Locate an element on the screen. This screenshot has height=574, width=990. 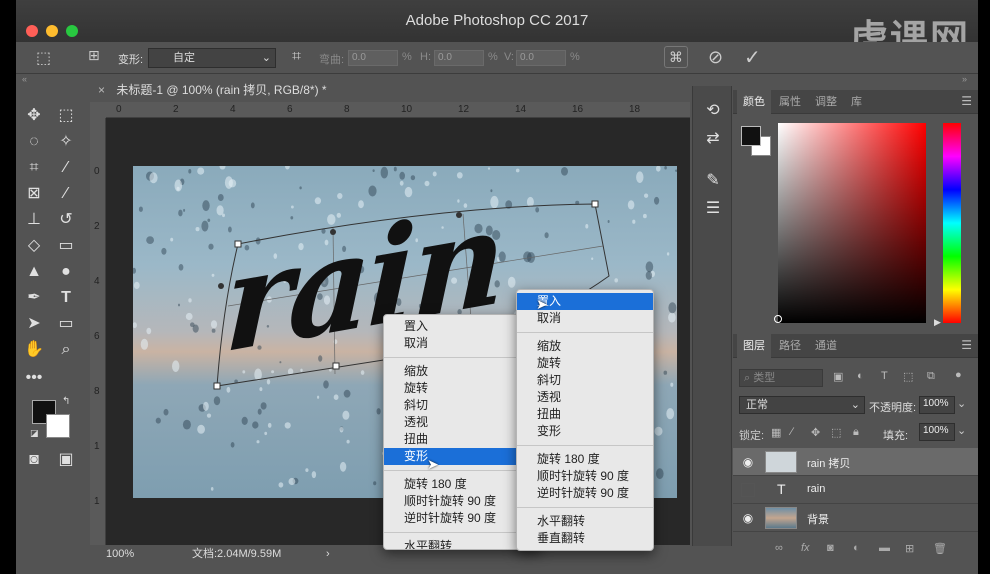
filter-shape-icon: ⬚ is located at coordinates (908, 376).